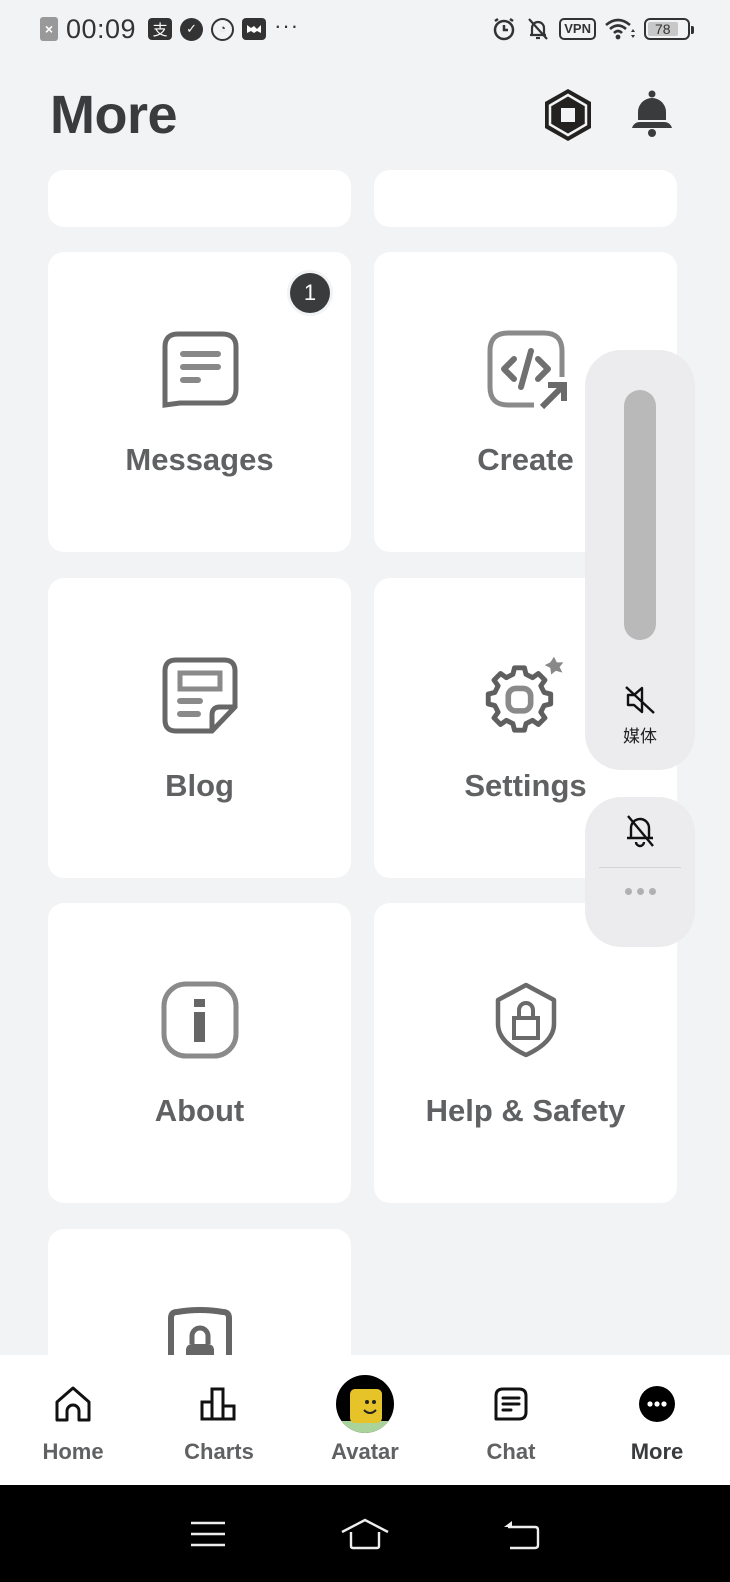  I want to click on system-nav-bar, so click(365, 1533).